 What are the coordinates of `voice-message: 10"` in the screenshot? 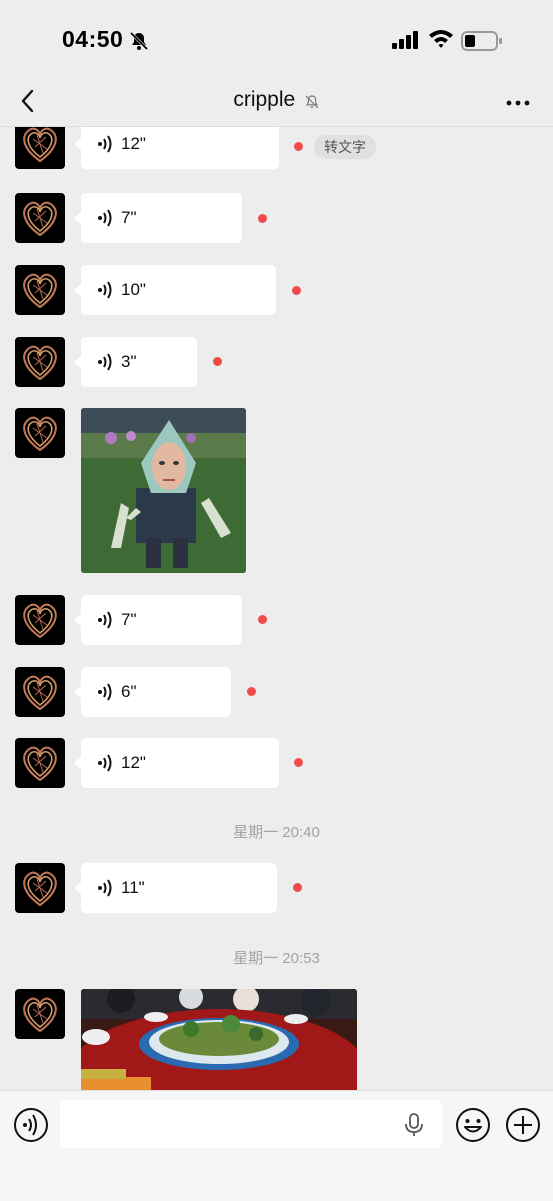 It's located at (175, 290).